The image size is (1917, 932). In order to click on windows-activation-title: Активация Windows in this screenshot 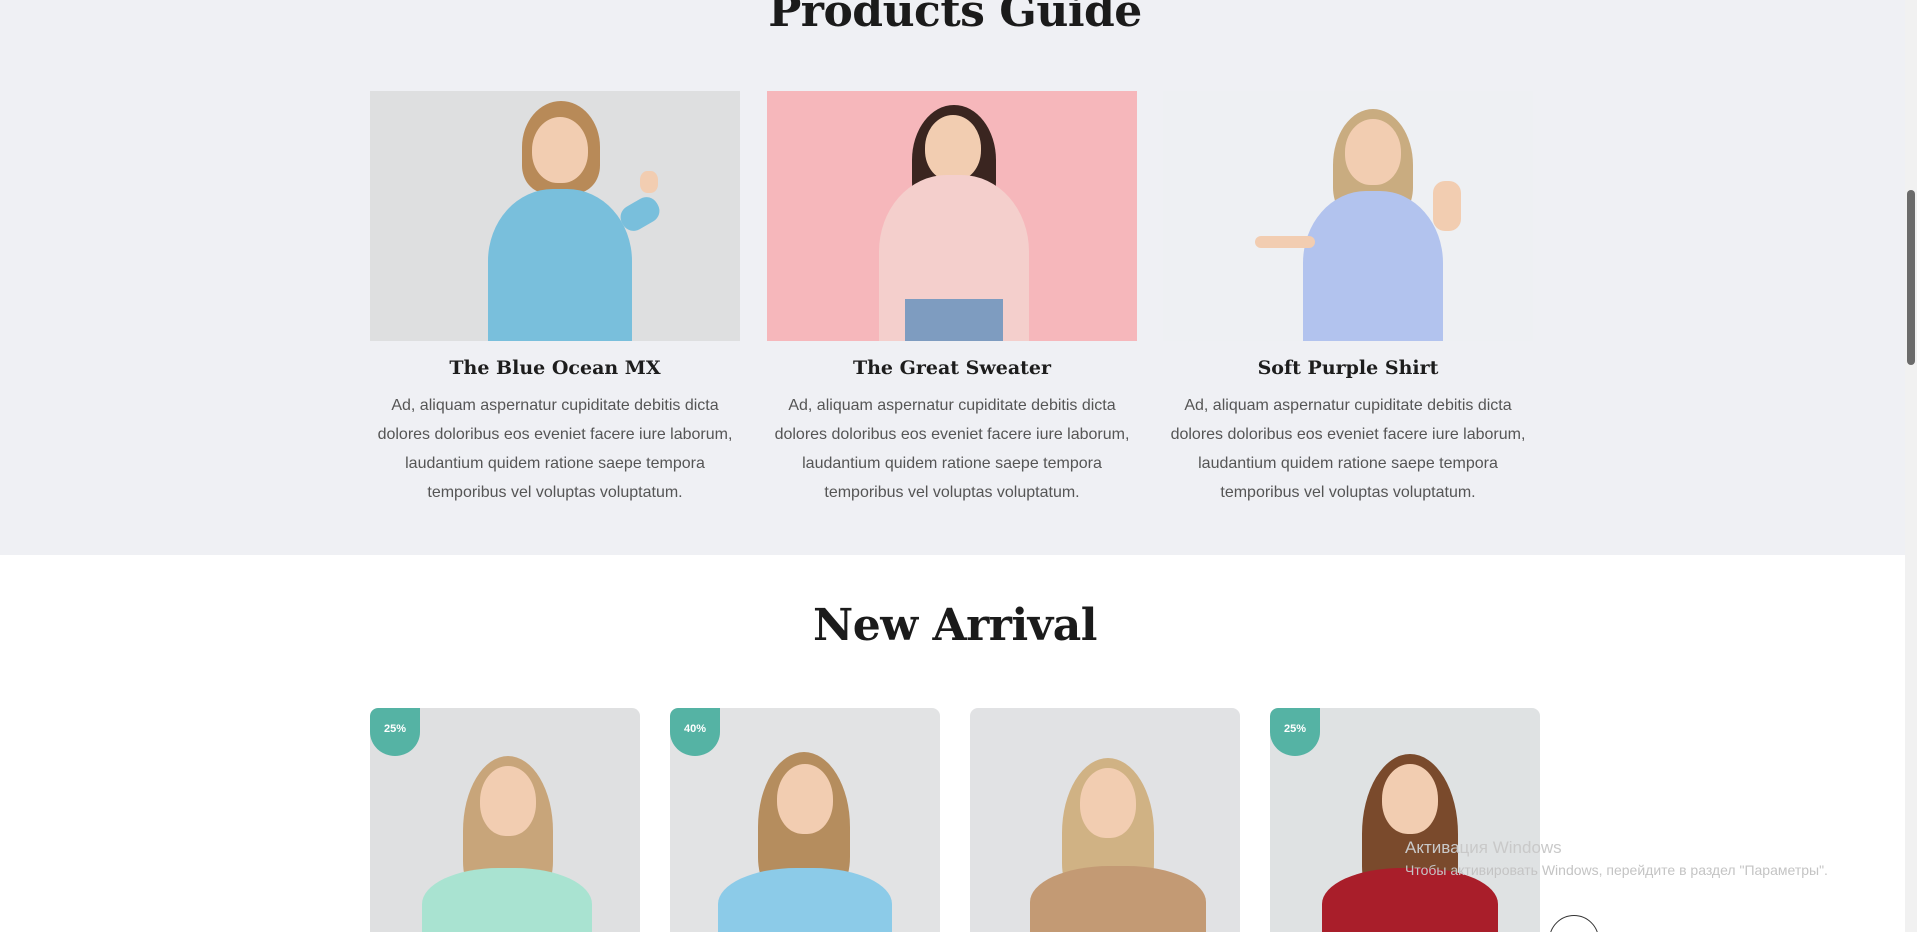, I will do `click(1483, 847)`.